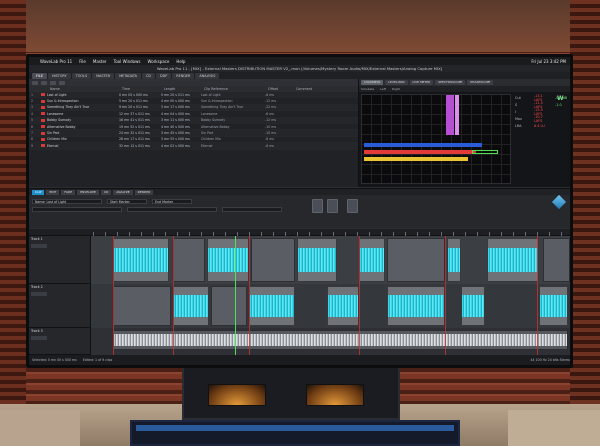  What do you see at coordinates (127, 201) in the screenshot?
I see `start-marker-field: Start Marker` at bounding box center [127, 201].